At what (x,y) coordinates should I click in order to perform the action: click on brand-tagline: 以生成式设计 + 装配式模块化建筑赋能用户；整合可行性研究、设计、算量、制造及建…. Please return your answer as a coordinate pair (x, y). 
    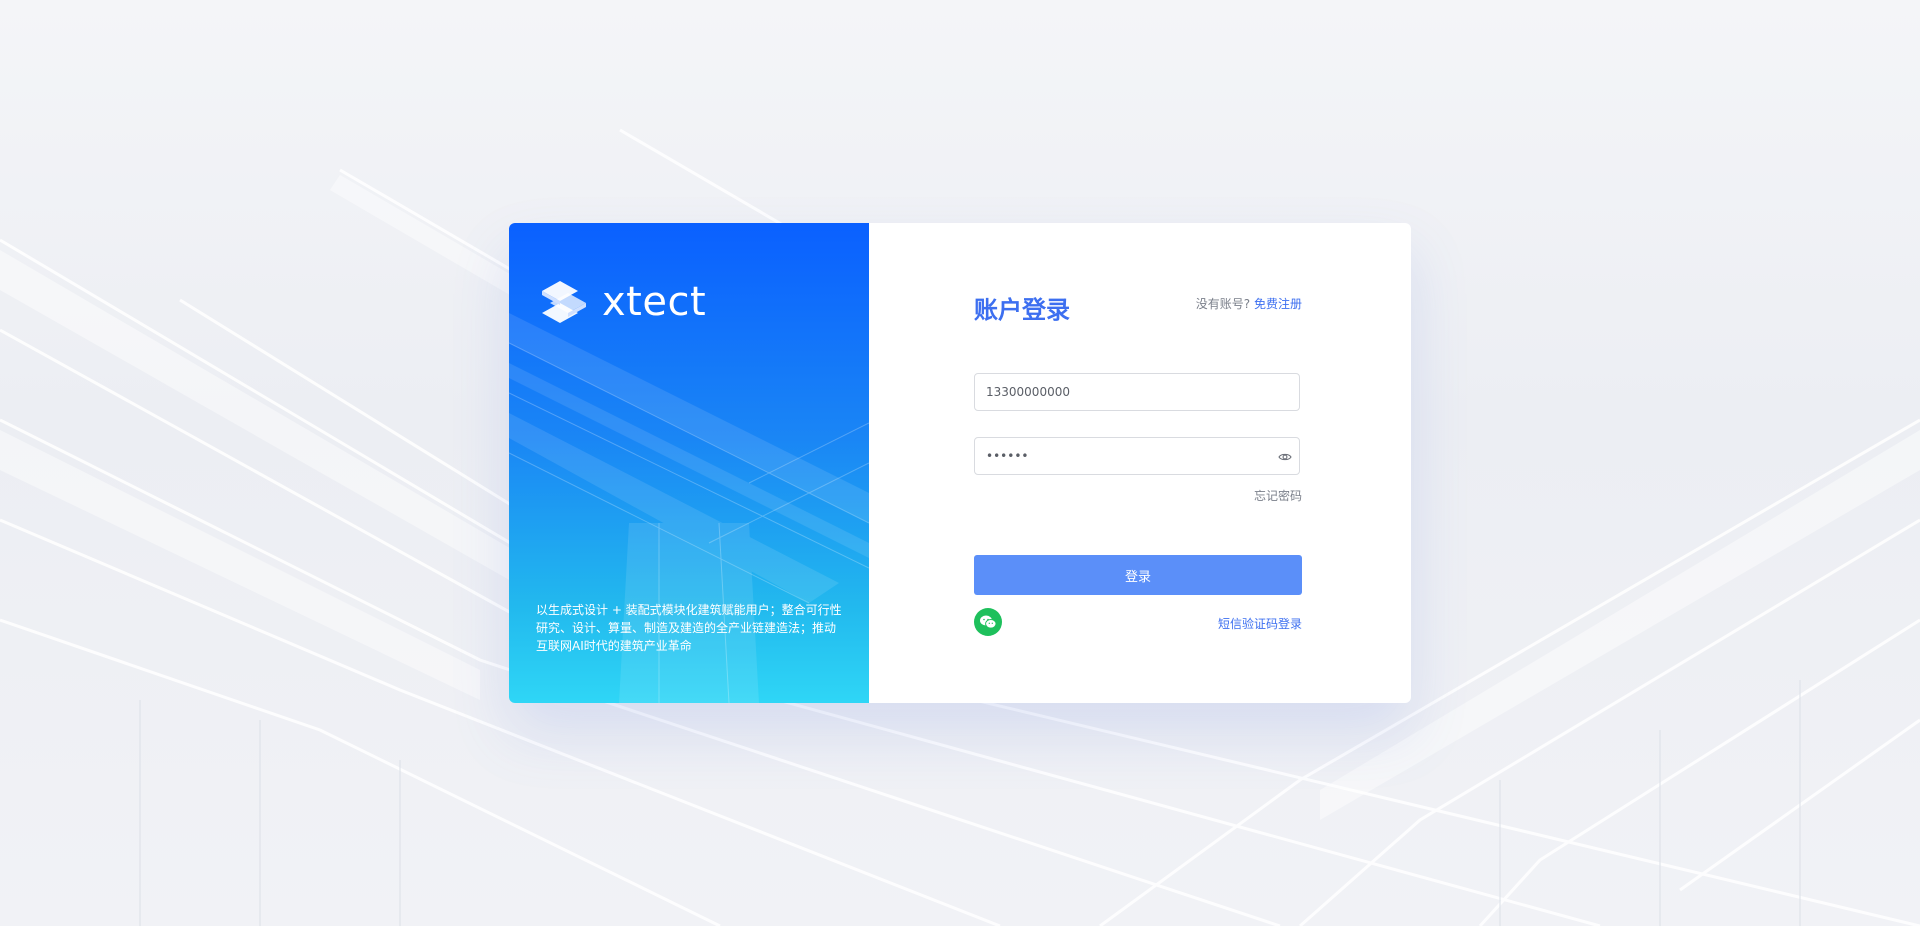
    Looking at the image, I should click on (689, 628).